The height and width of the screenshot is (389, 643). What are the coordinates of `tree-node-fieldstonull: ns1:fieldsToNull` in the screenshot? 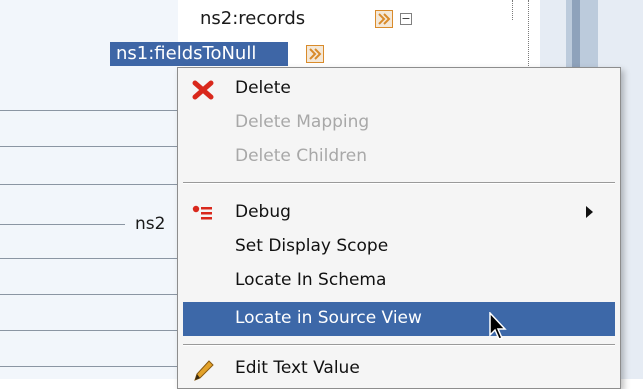 It's located at (199, 54).